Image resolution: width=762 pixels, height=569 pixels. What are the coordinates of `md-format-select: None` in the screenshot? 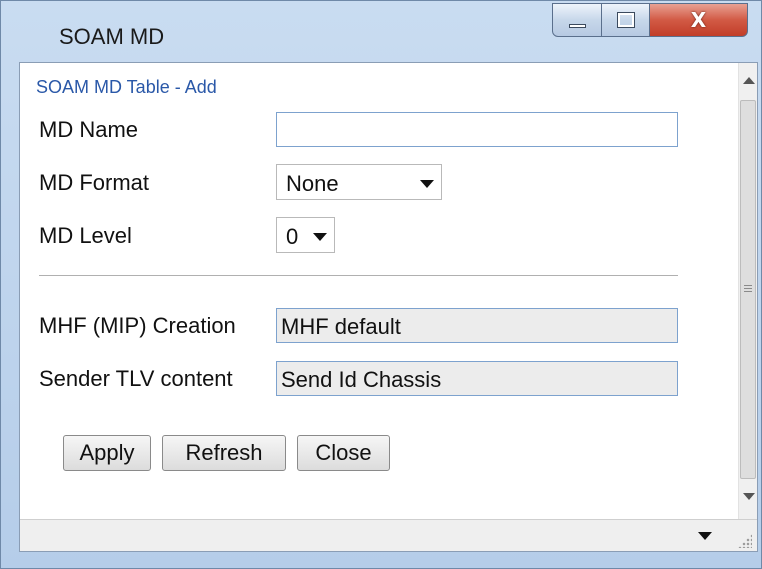 It's located at (359, 182).